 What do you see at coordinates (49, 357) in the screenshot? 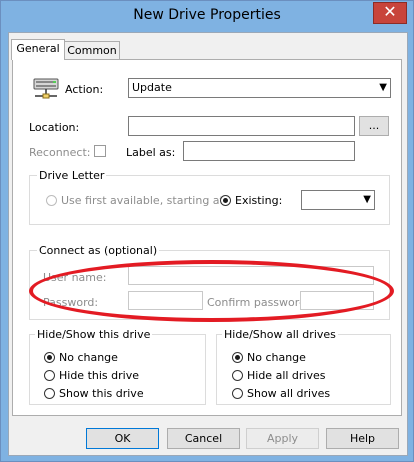
I see `drive-no-change-radio` at bounding box center [49, 357].